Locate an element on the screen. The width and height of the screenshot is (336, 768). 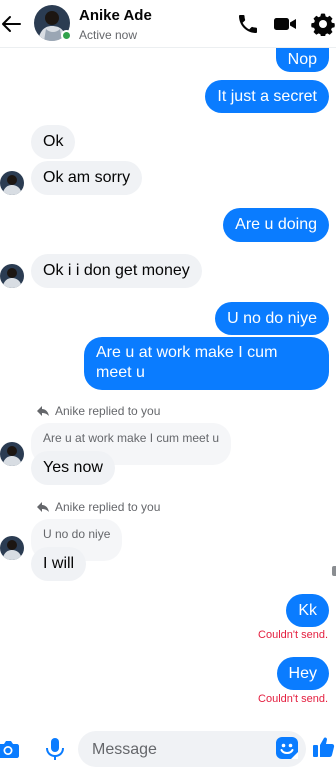
message-bubble-outgoing: Nop is located at coordinates (302, 60).